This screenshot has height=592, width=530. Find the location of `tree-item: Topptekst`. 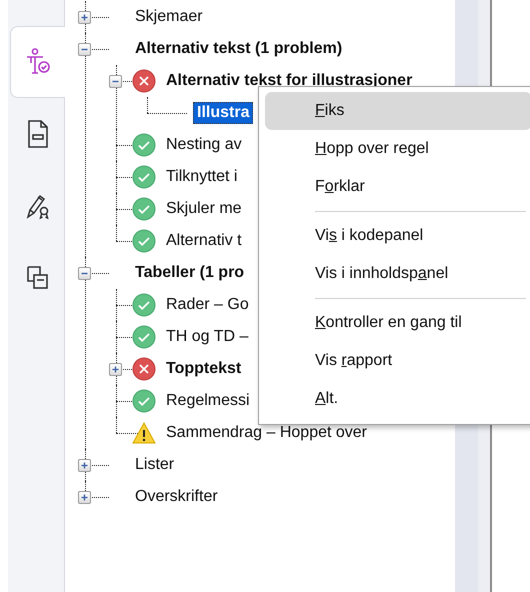

tree-item: Topptekst is located at coordinates (204, 369).